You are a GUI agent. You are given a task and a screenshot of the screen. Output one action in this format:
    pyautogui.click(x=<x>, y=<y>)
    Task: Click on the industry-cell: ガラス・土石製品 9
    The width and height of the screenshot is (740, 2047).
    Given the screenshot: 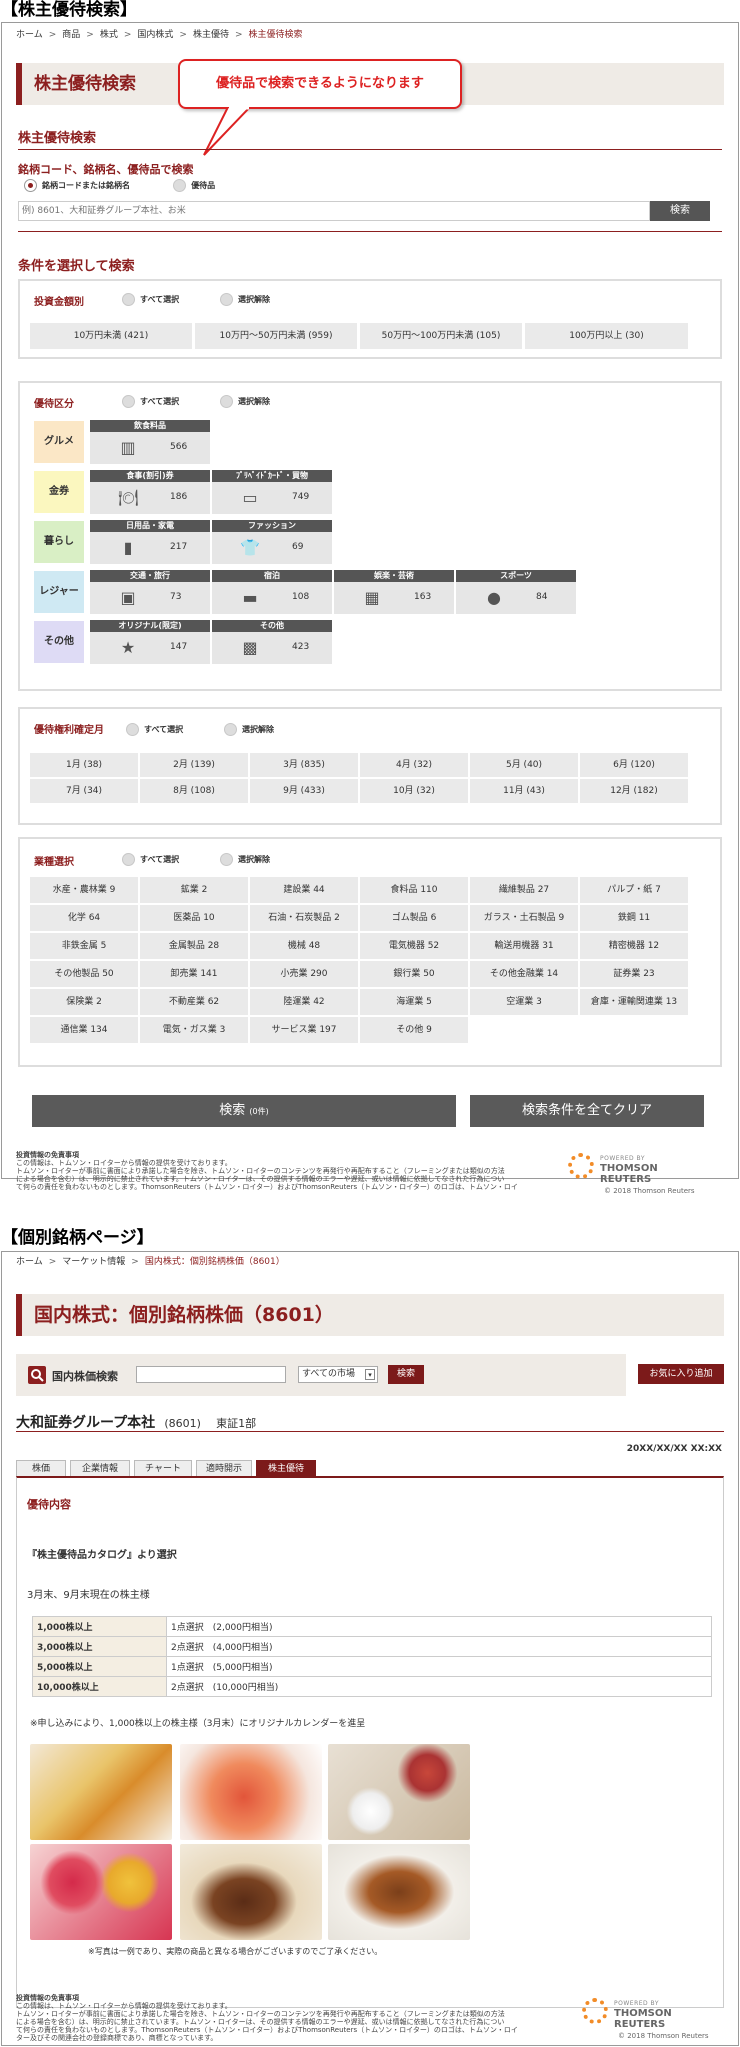 What is the action you would take?
    pyautogui.click(x=524, y=918)
    